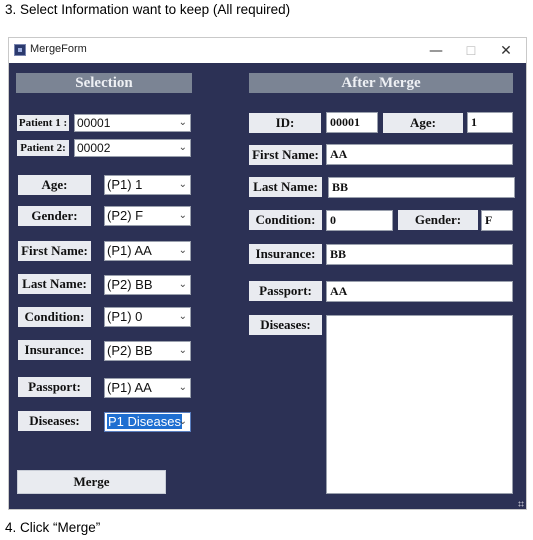  What do you see at coordinates (490, 122) in the screenshot?
I see `age-field: 1` at bounding box center [490, 122].